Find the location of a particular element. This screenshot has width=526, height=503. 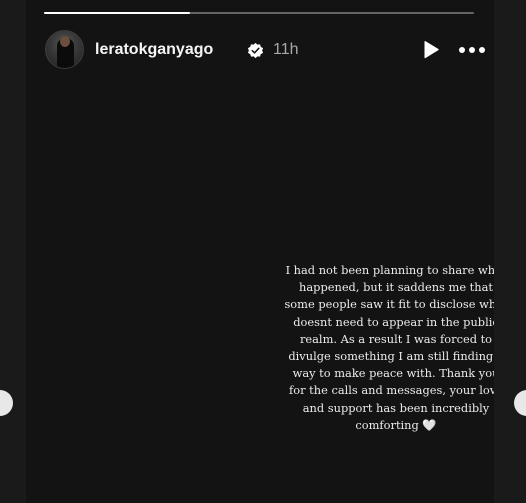

story-progress-fill is located at coordinates (117, 13).